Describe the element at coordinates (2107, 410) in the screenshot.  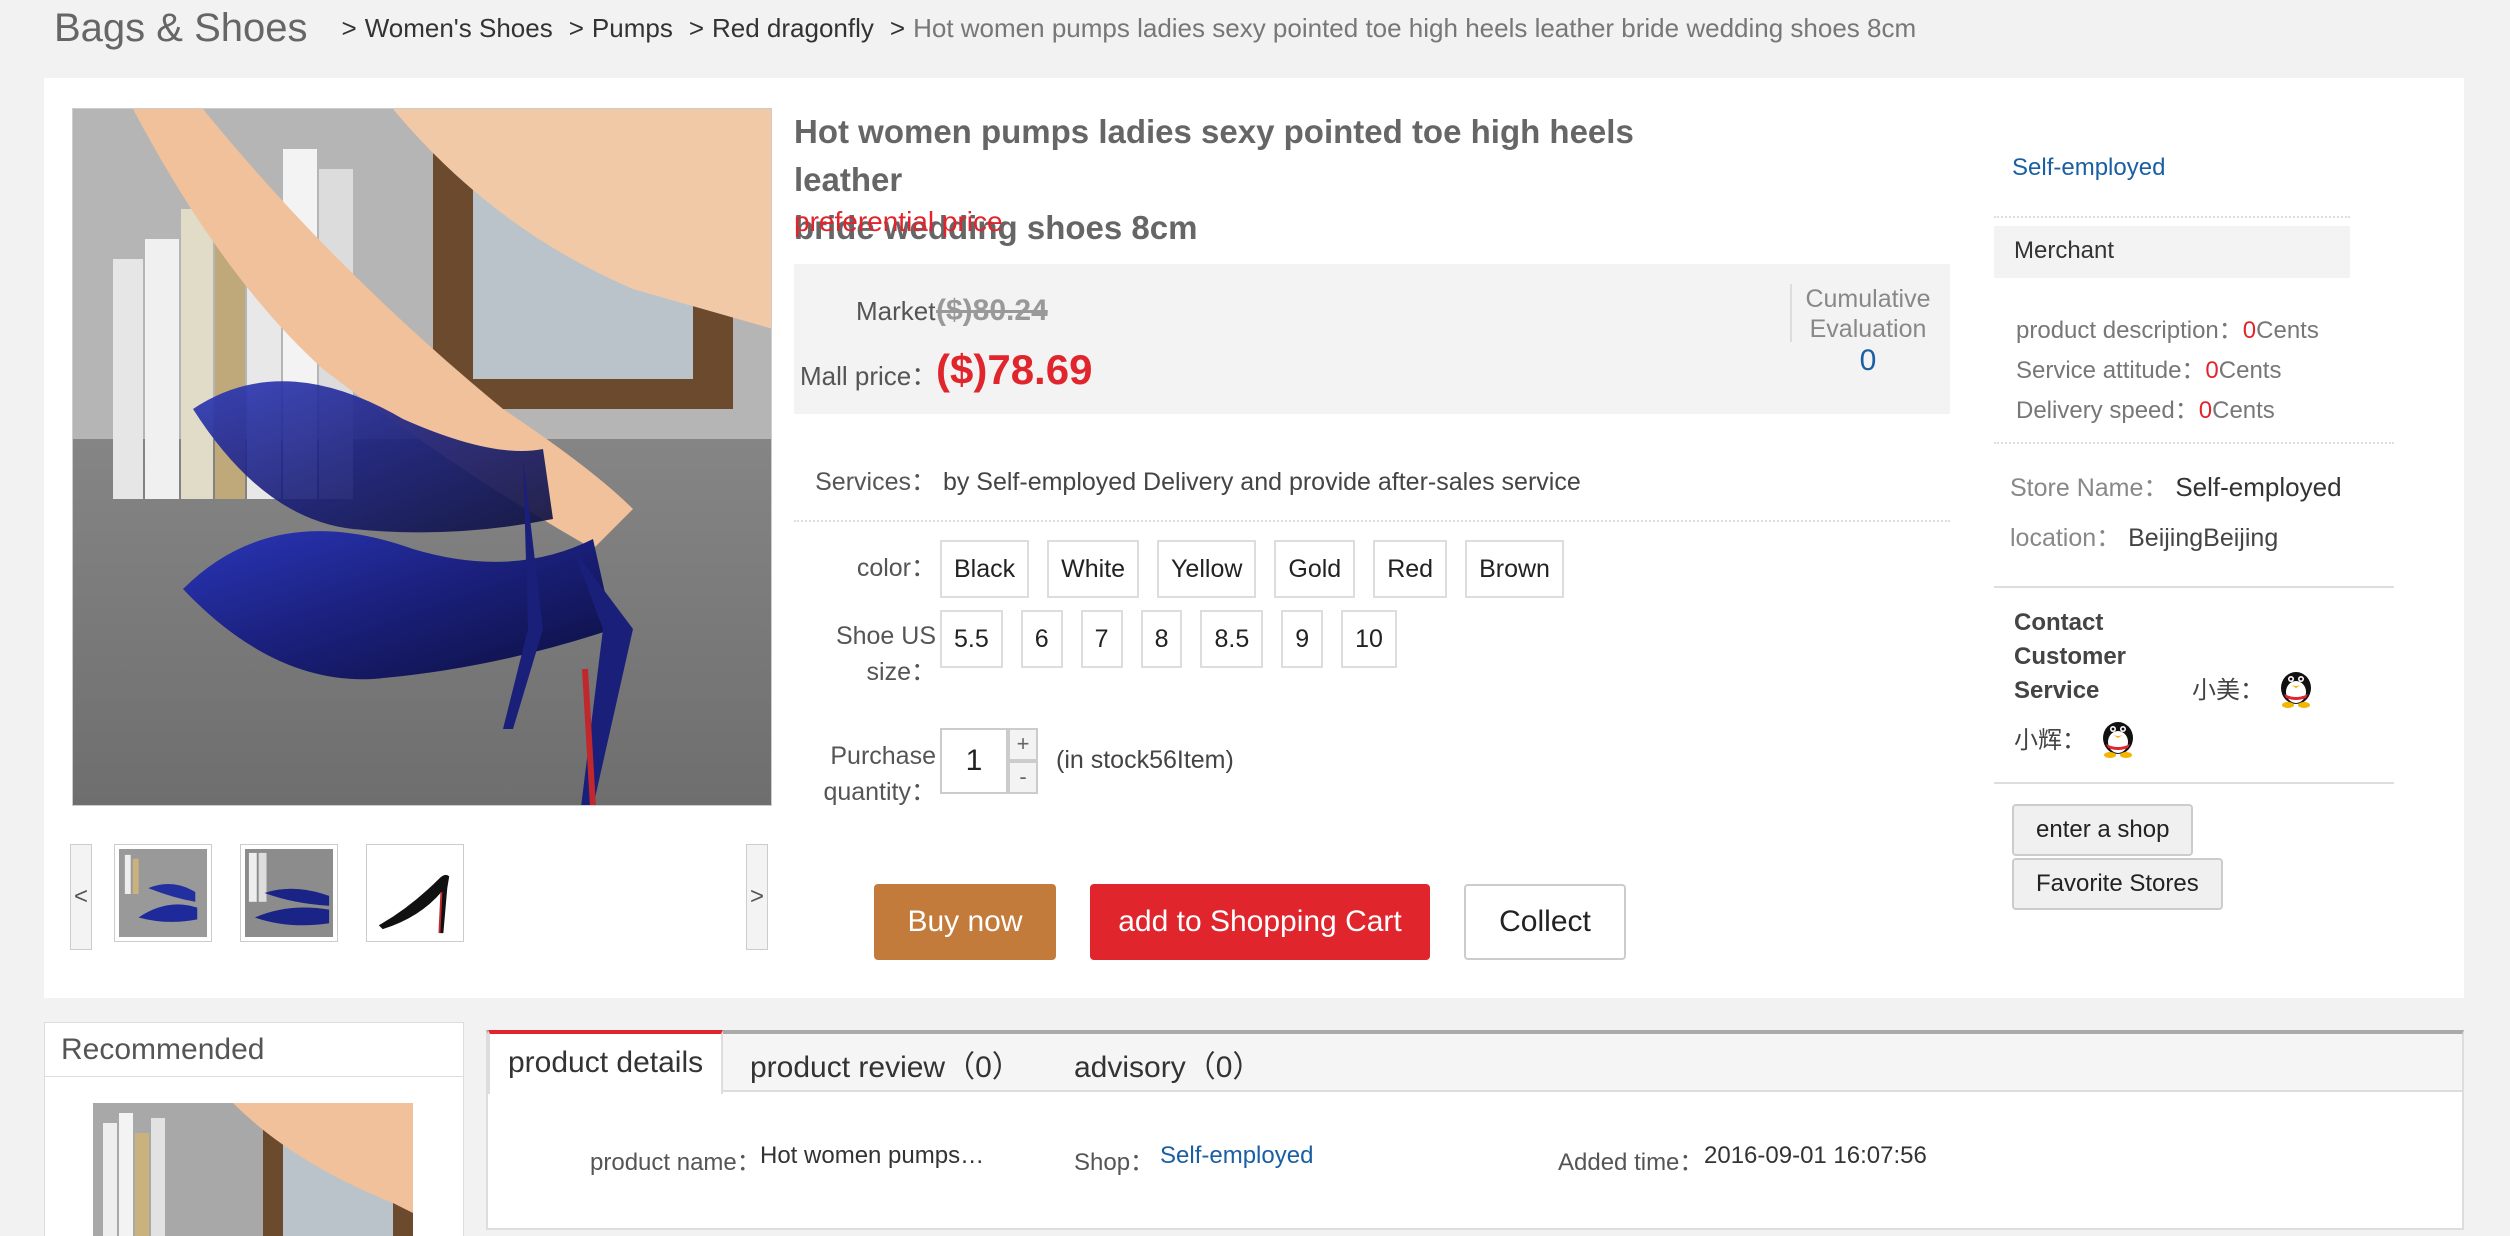
I see `score-label: Delivery speed：` at that location.